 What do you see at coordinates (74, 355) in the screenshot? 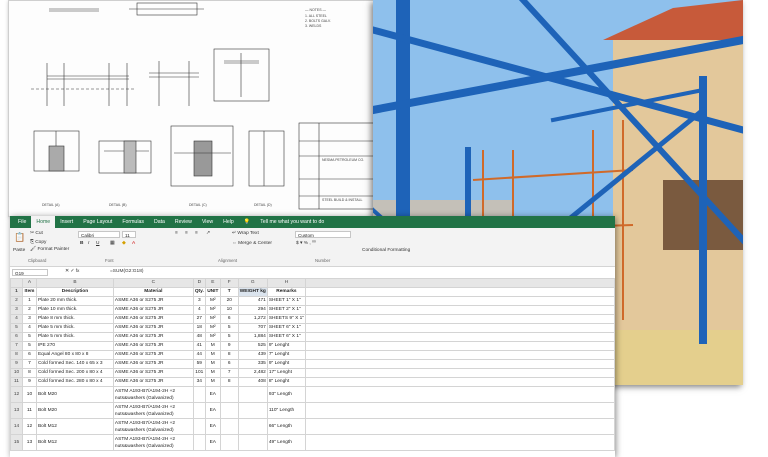
I see `table-cell: Equal Angel 80 x 80 x 8` at bounding box center [74, 355].